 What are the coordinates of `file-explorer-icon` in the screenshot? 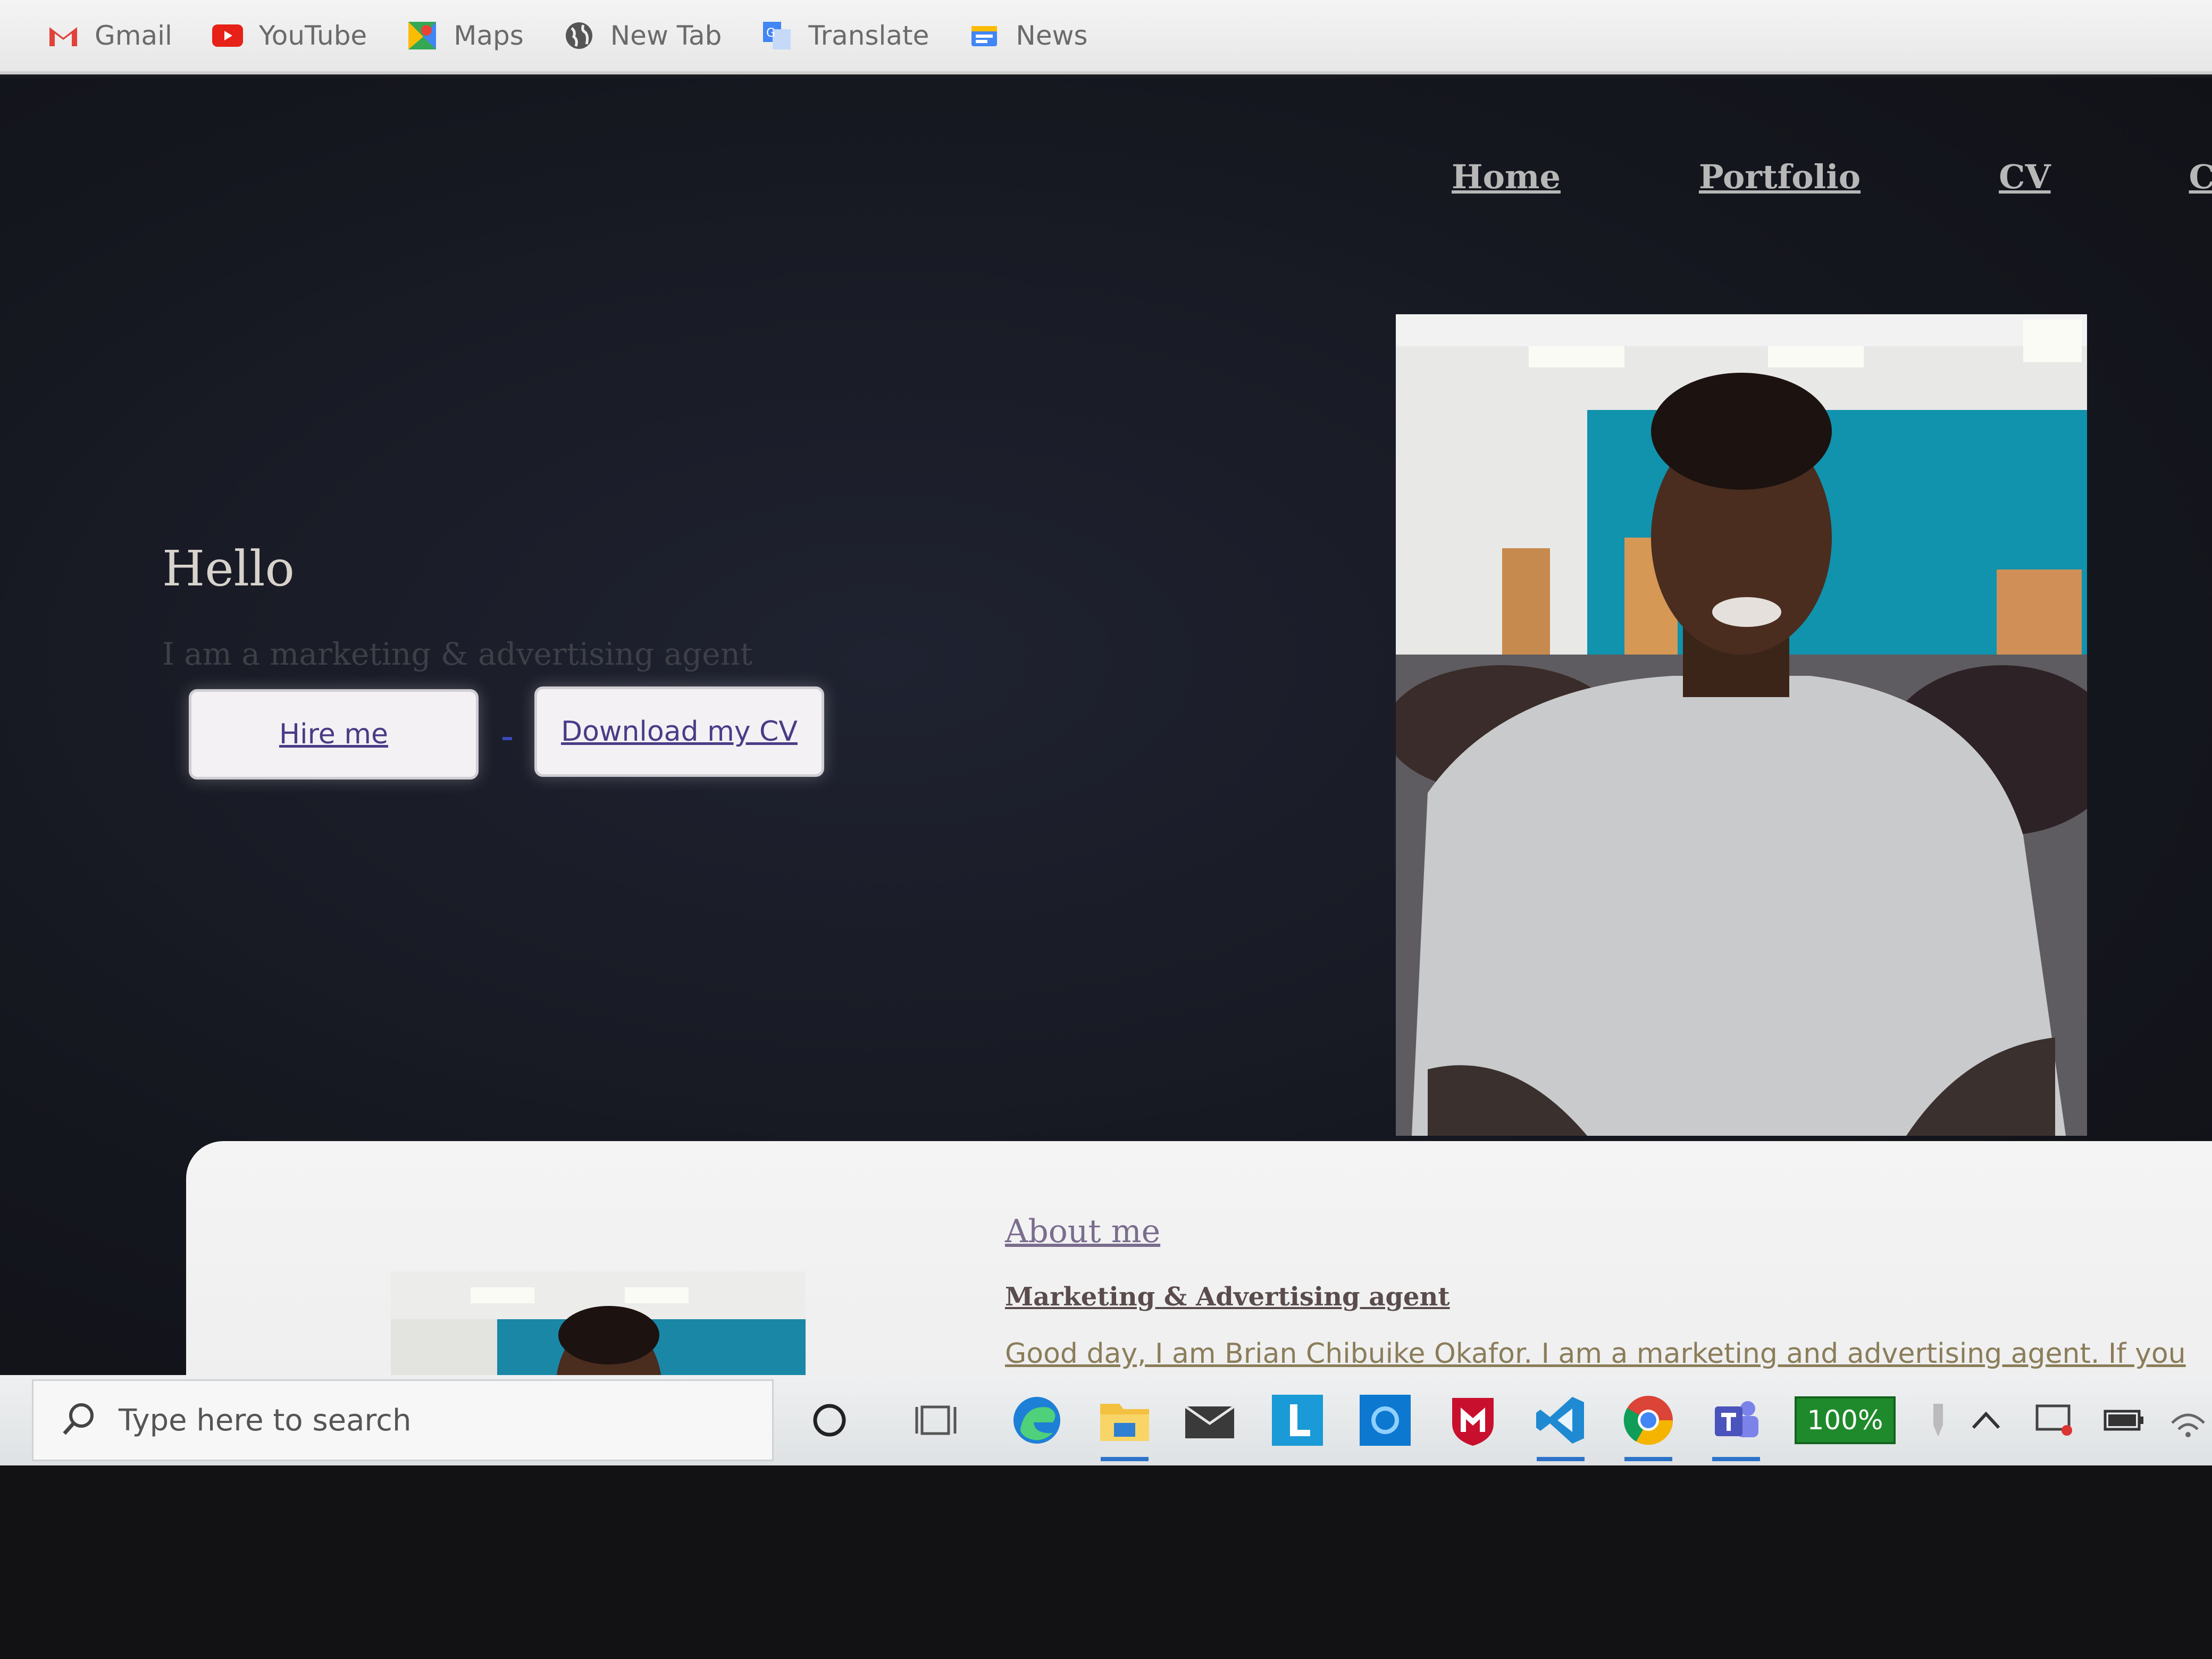 It's located at (1124, 1426).